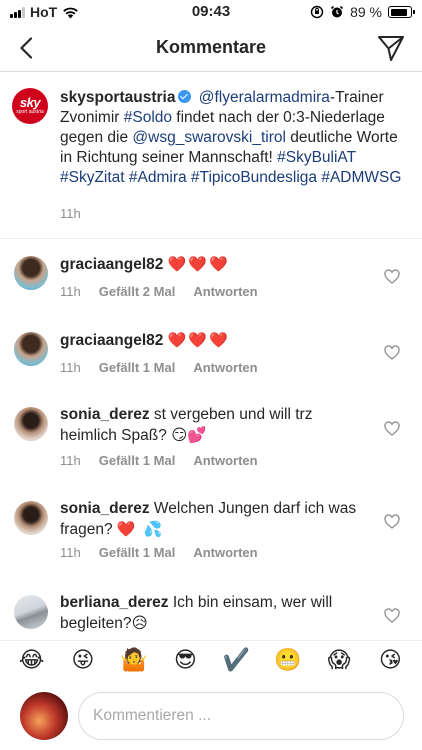 The height and width of the screenshot is (750, 422). Describe the element at coordinates (185, 96) in the screenshot. I see `verified-badge-icon` at that location.